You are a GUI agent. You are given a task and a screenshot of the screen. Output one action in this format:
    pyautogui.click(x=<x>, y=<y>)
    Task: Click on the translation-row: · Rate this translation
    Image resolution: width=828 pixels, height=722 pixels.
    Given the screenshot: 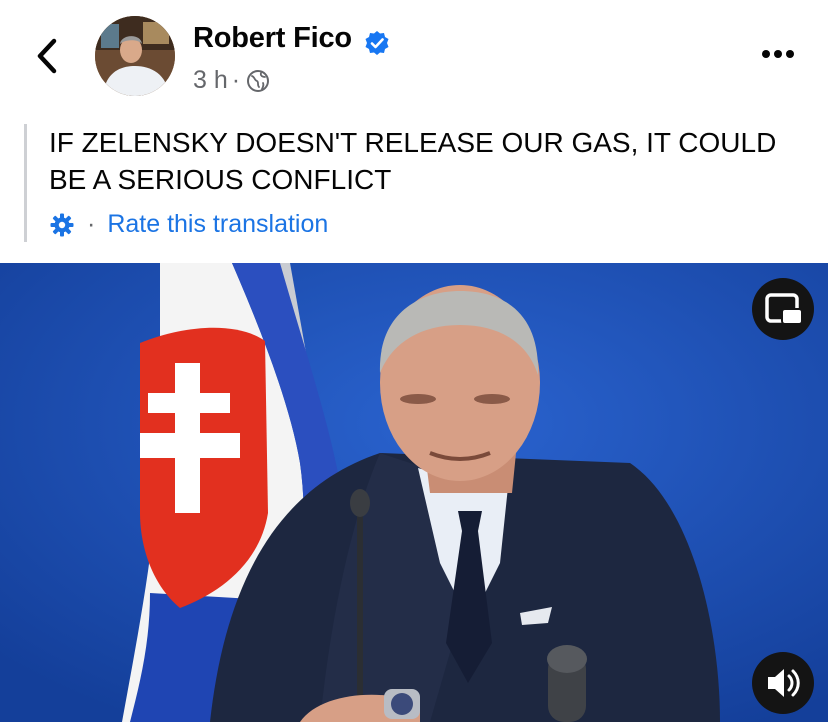 What is the action you would take?
    pyautogui.click(x=188, y=224)
    